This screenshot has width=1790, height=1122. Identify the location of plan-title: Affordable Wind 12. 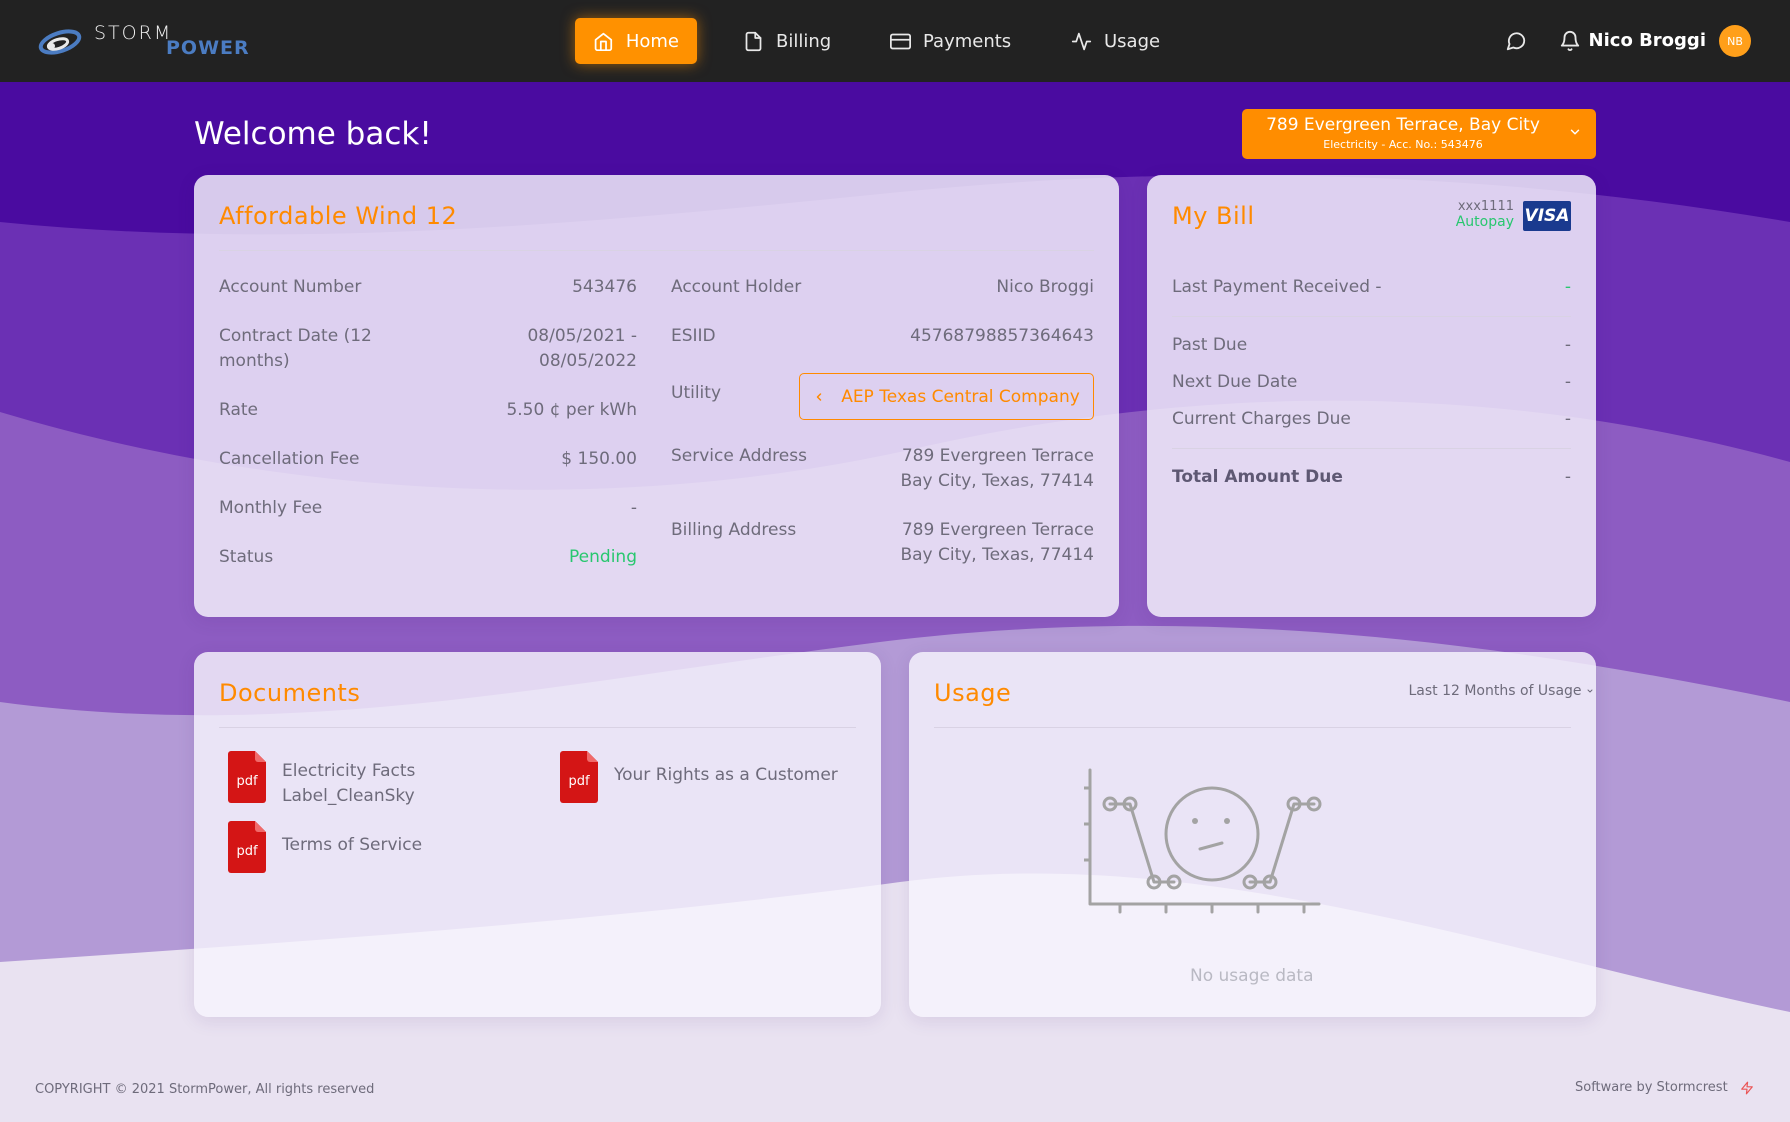
(338, 216).